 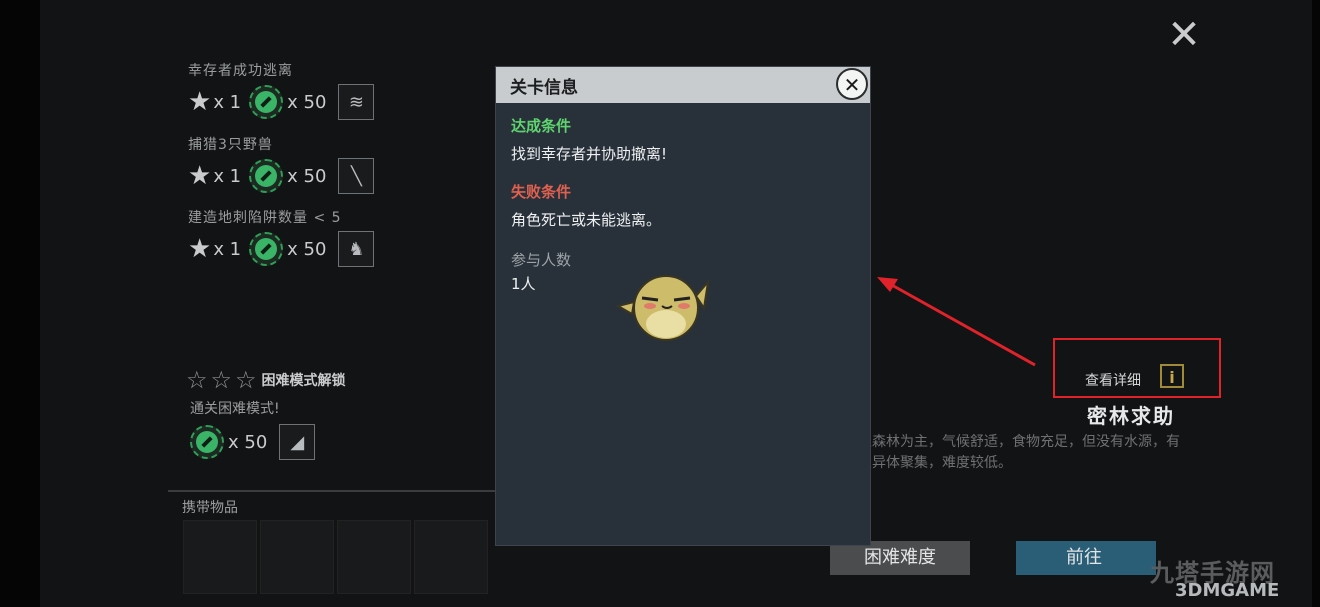 What do you see at coordinates (586, 220) in the screenshot?
I see `fail-condition-text: 角色死亡或未能逃离。` at bounding box center [586, 220].